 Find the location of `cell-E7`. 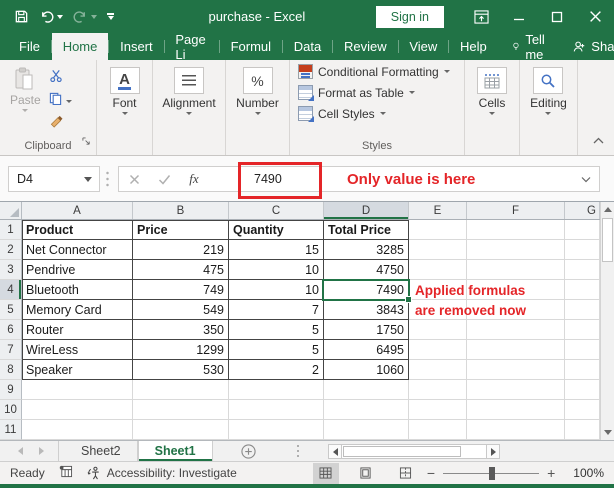

cell-E7 is located at coordinates (438, 350).